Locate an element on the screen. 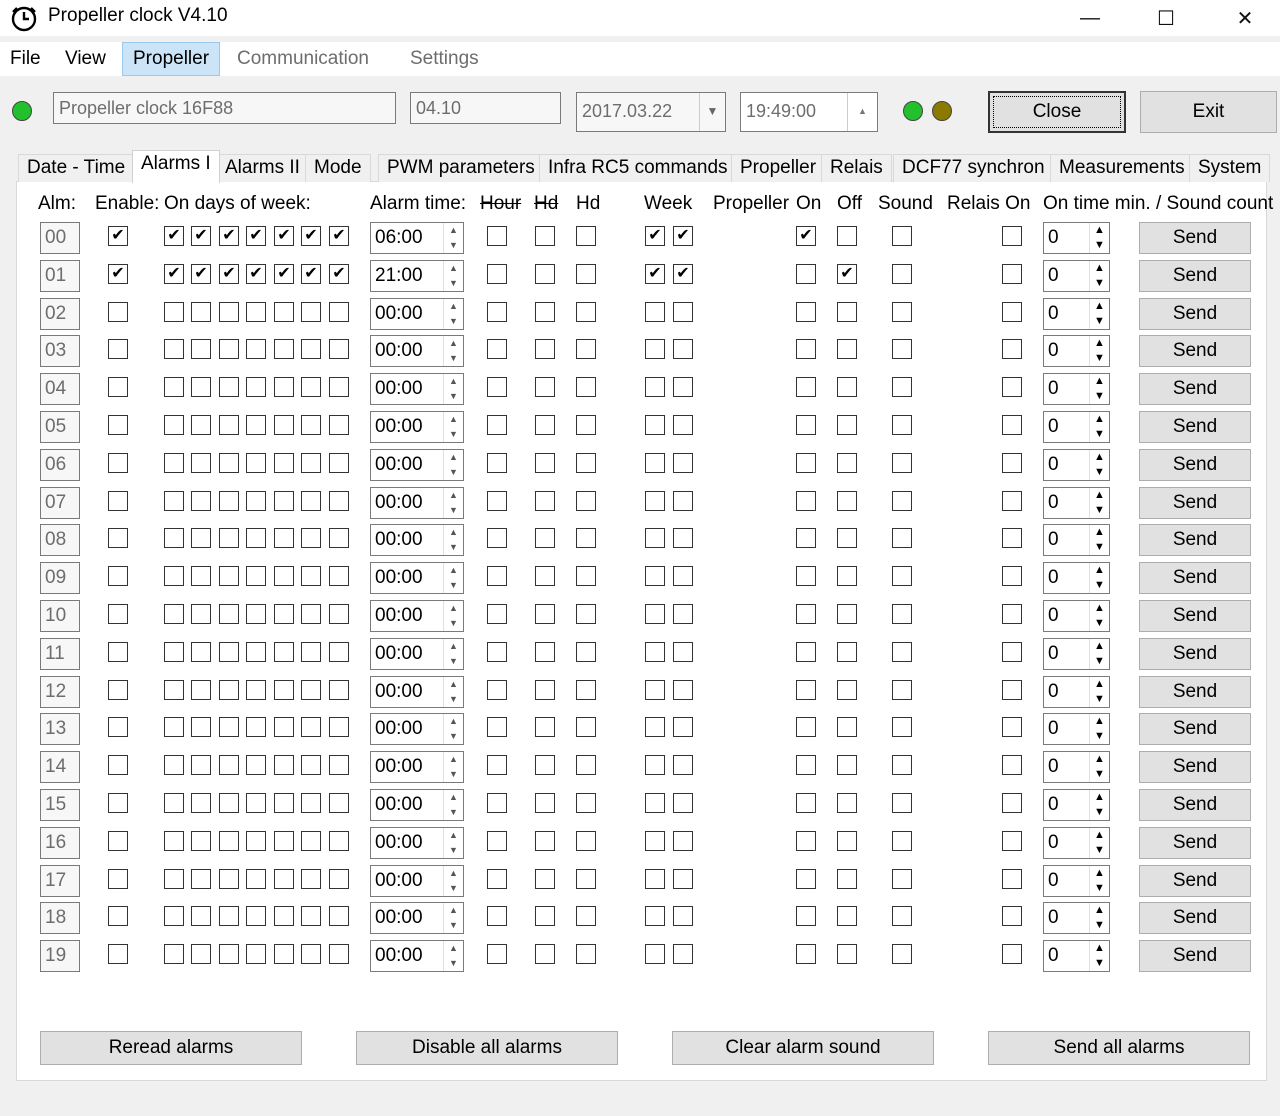  menu-view: View is located at coordinates (85, 59).